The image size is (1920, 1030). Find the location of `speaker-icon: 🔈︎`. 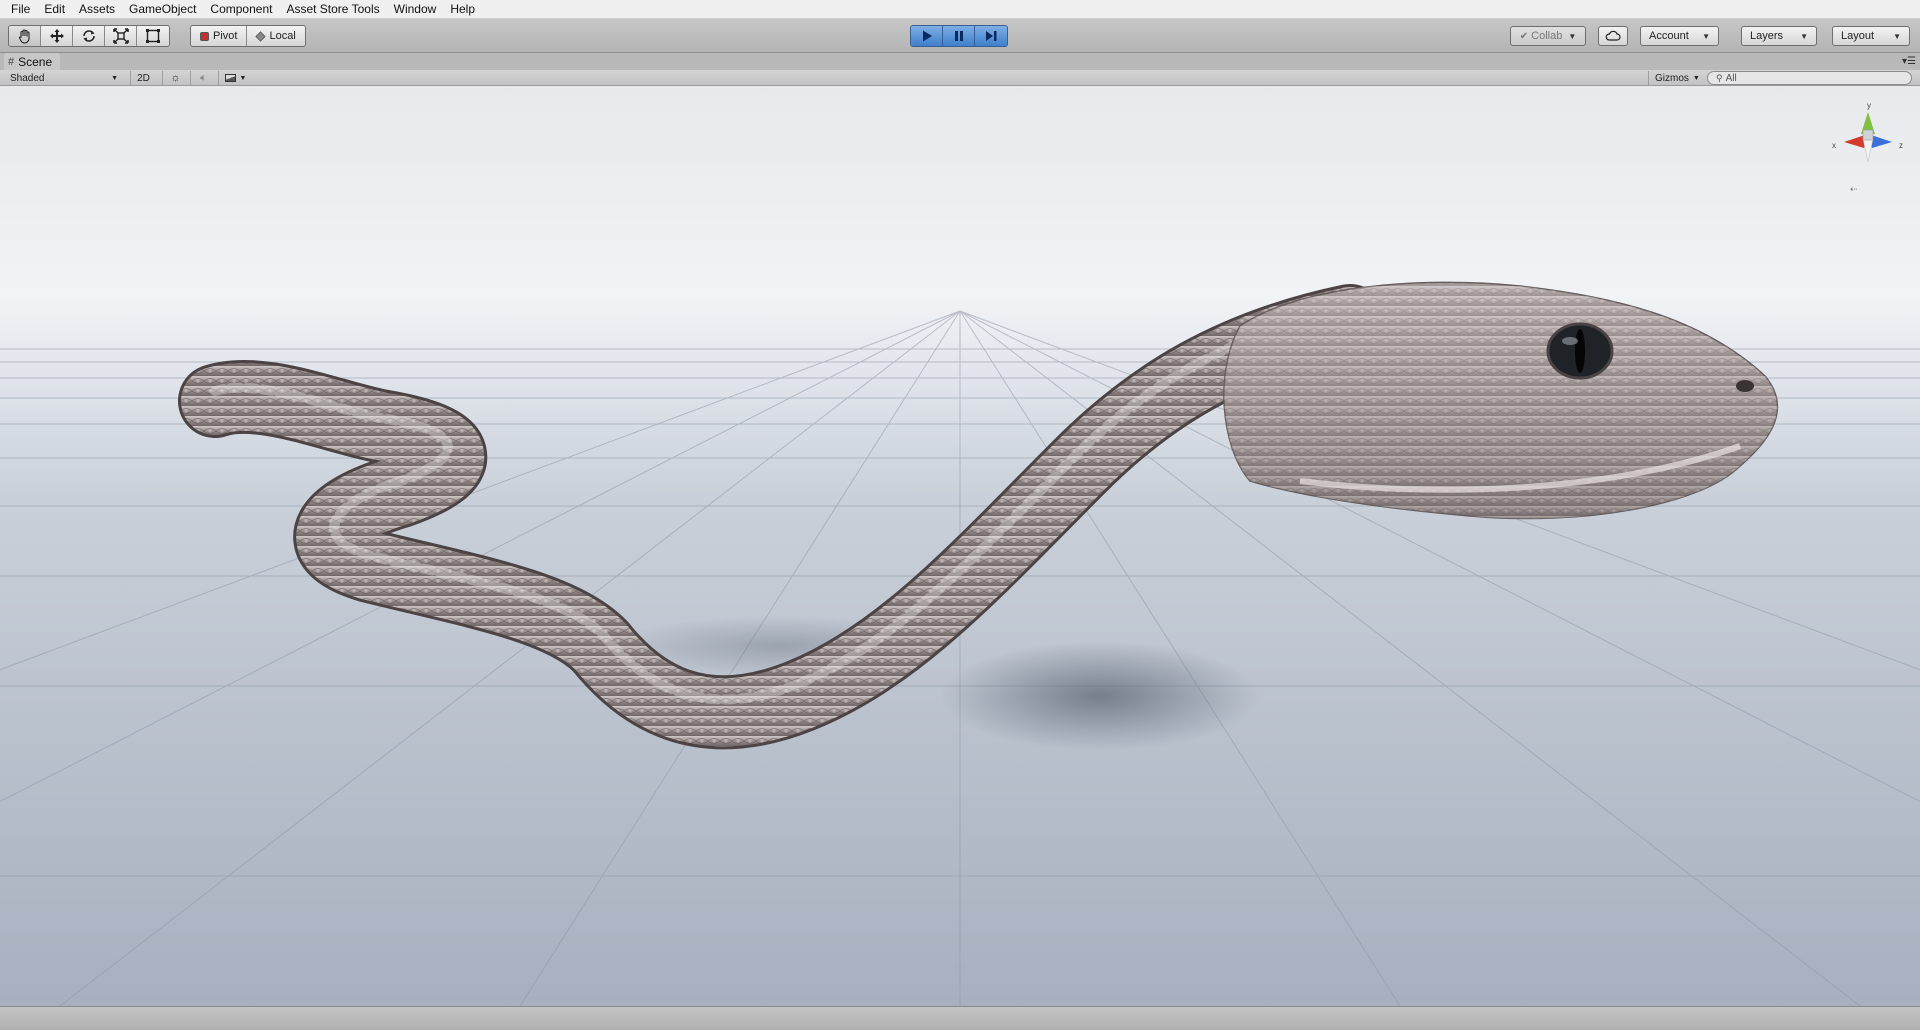

speaker-icon: 🔈︎ is located at coordinates (203, 77).